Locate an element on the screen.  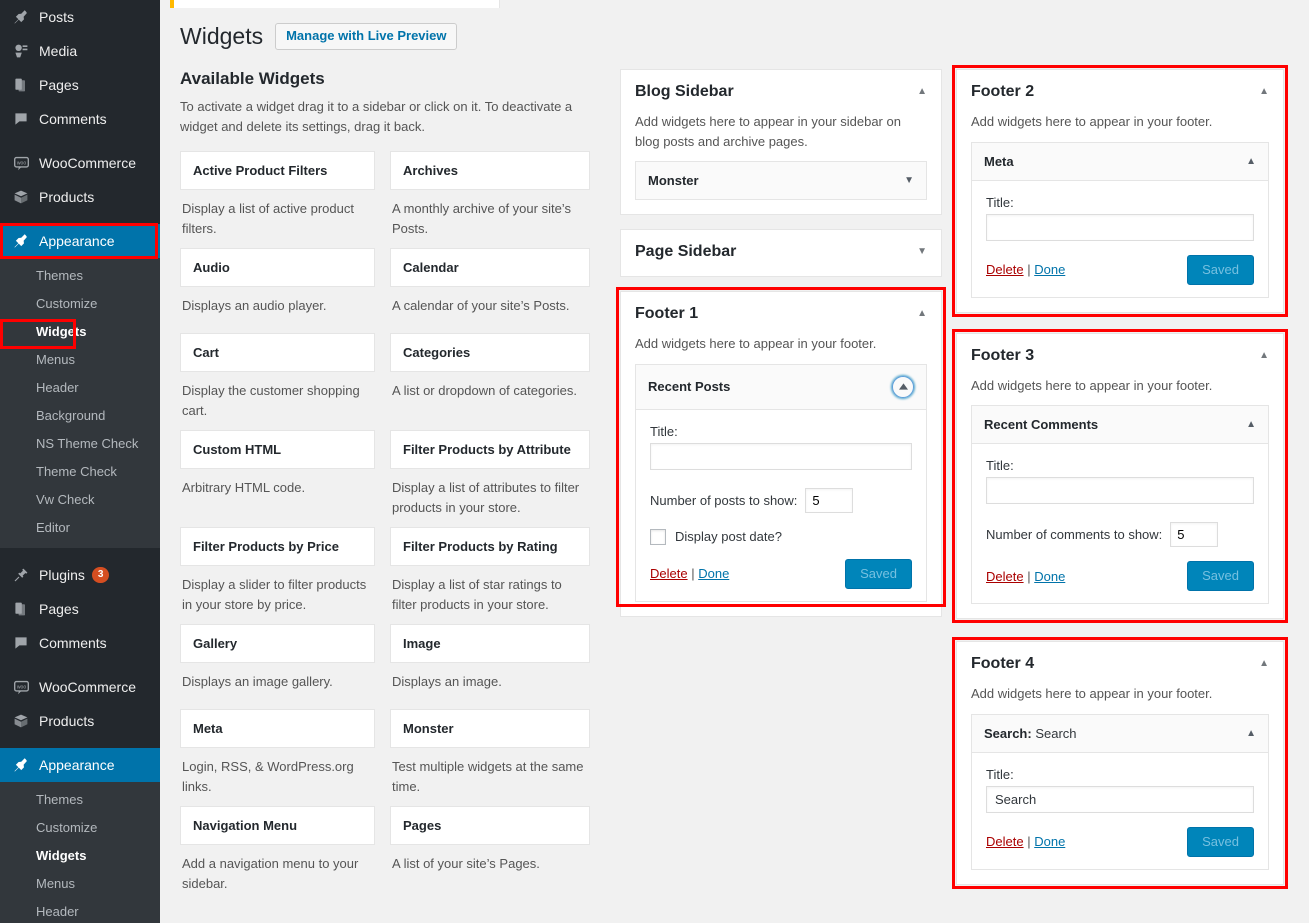
sidebar-item-label: Pages is located at coordinates (59, 85).